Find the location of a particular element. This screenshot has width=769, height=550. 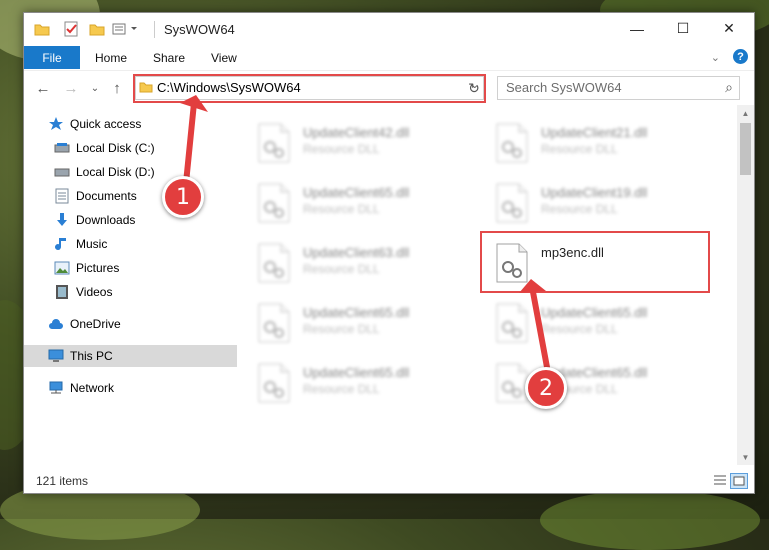

documents-icon is located at coordinates (62, 196).